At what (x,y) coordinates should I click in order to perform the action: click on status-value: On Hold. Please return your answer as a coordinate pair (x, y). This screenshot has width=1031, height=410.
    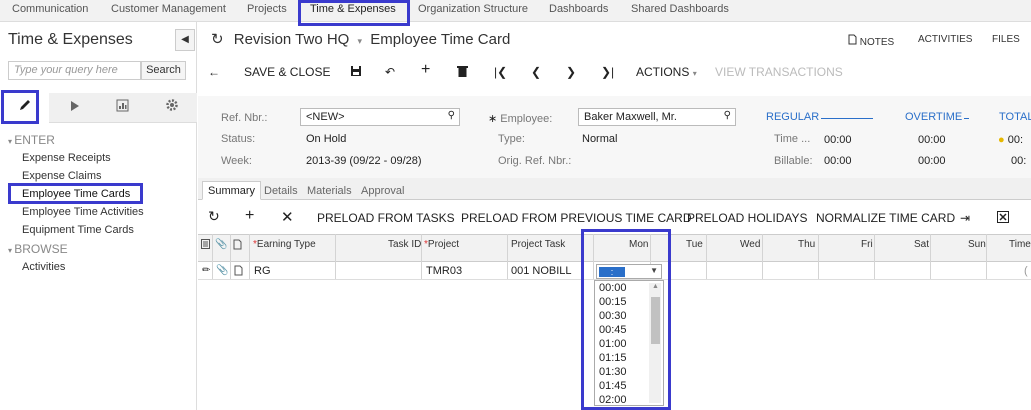
    Looking at the image, I should click on (326, 139).